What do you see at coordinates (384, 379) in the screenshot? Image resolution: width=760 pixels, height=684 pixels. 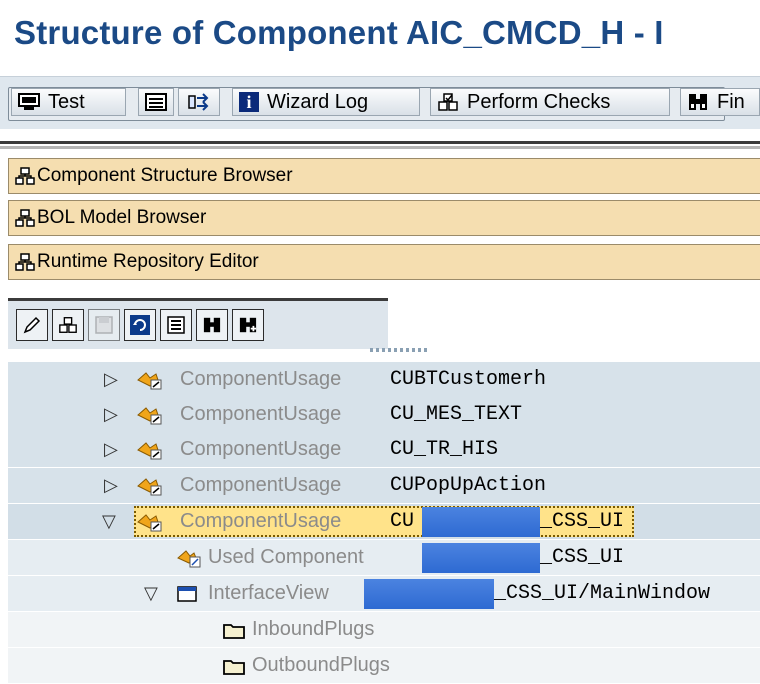 I see `tree-row: ▷ ComponentUsage CUBTCustomerh` at bounding box center [384, 379].